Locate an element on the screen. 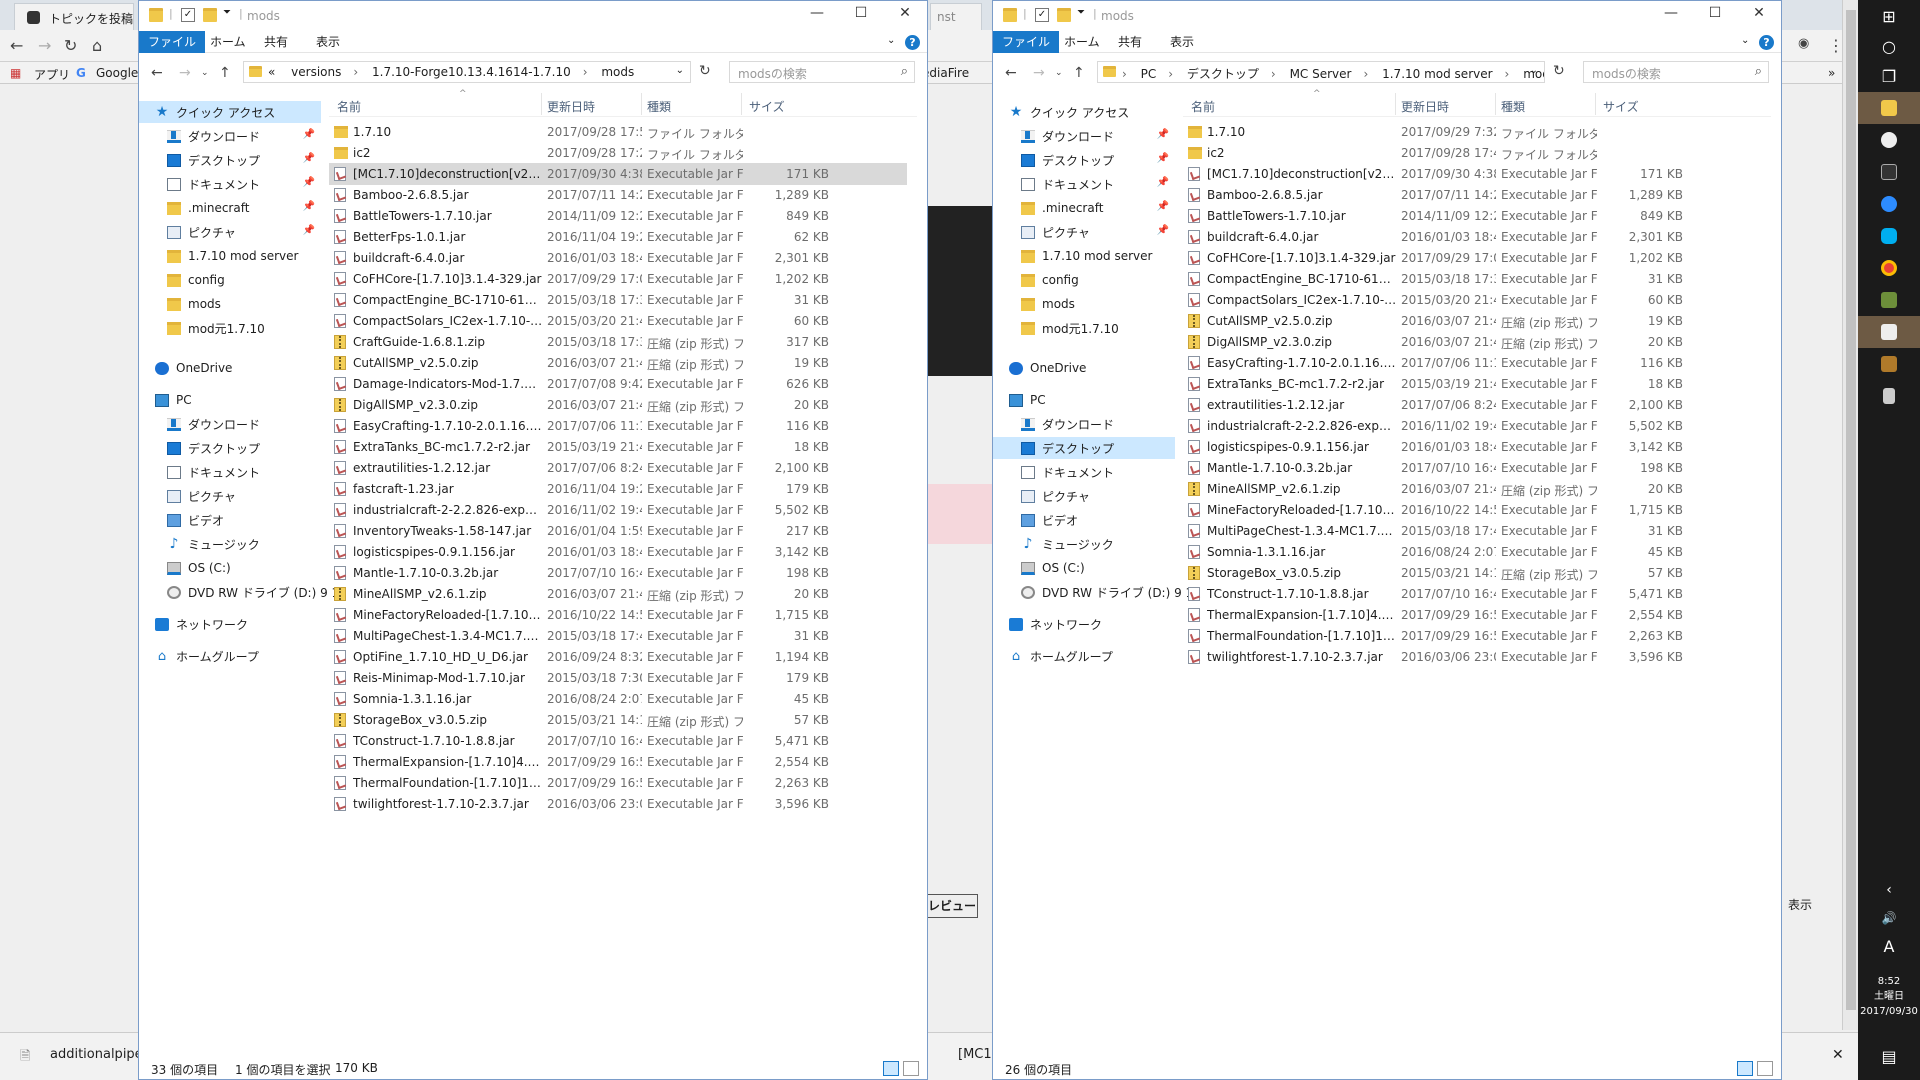 This screenshot has height=1080, width=1920. bookmark-mediafire: ediaFire is located at coordinates (945, 73).